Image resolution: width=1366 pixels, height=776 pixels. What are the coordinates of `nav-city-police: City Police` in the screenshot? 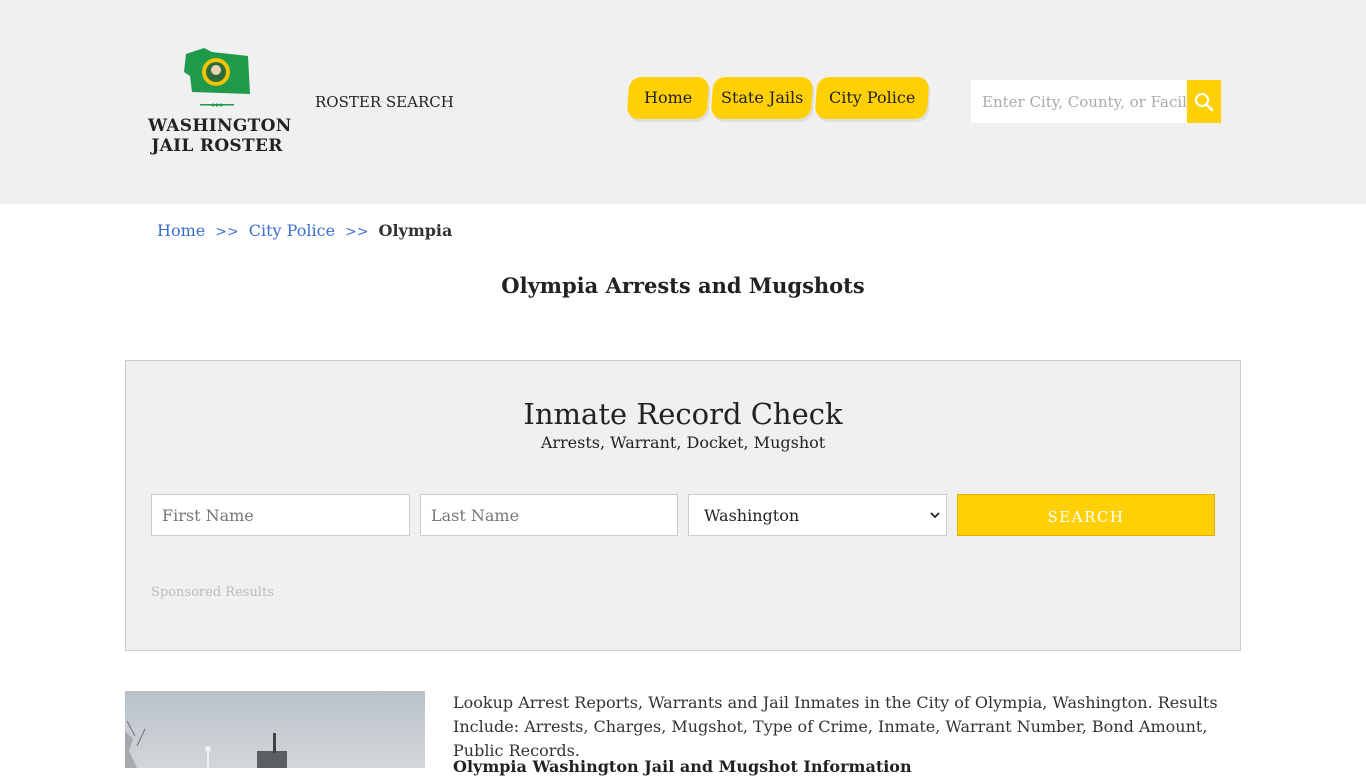 It's located at (872, 98).